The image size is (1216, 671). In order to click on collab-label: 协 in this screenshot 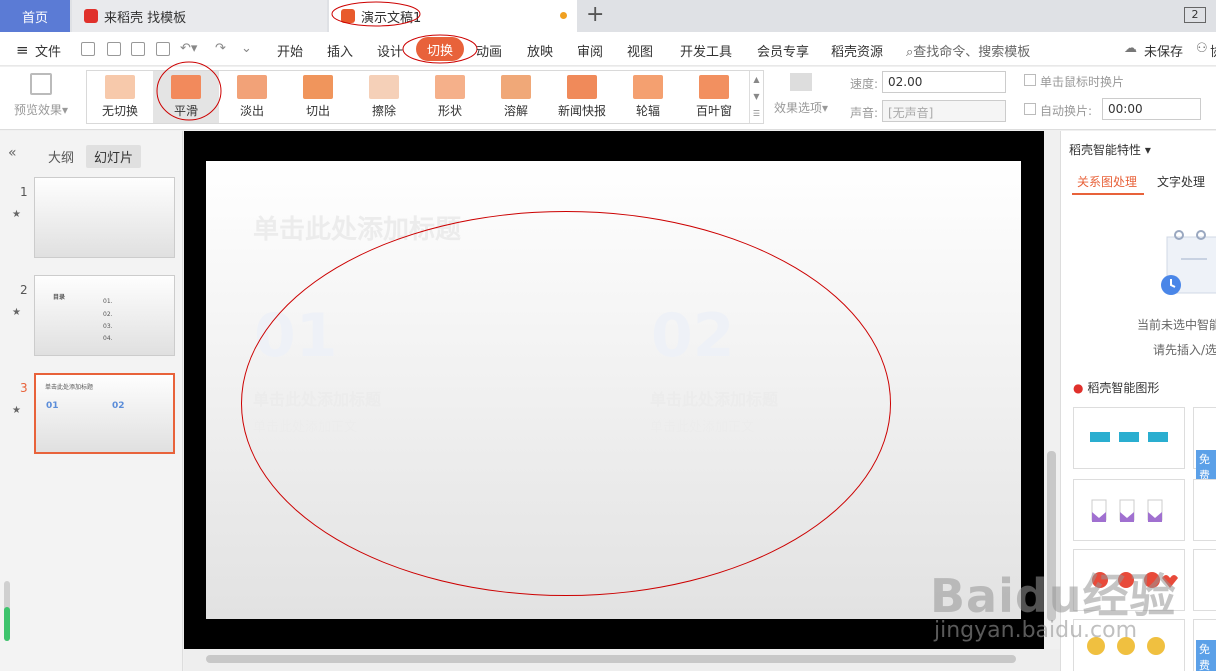, I will do `click(1213, 50)`.